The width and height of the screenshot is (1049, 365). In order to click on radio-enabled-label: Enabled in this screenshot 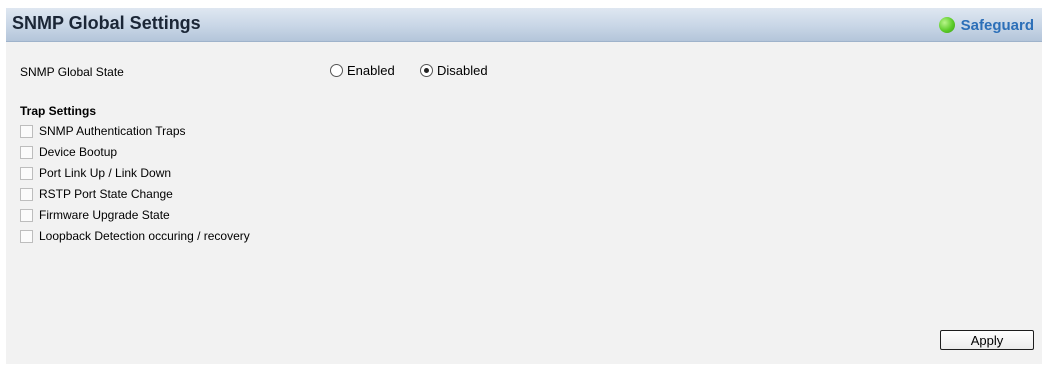, I will do `click(371, 70)`.